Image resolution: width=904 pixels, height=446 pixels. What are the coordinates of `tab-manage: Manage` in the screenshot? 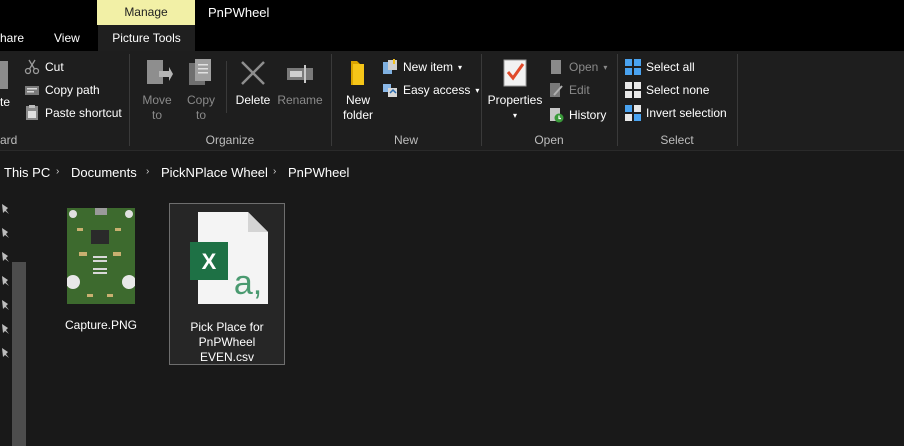 It's located at (146, 12).